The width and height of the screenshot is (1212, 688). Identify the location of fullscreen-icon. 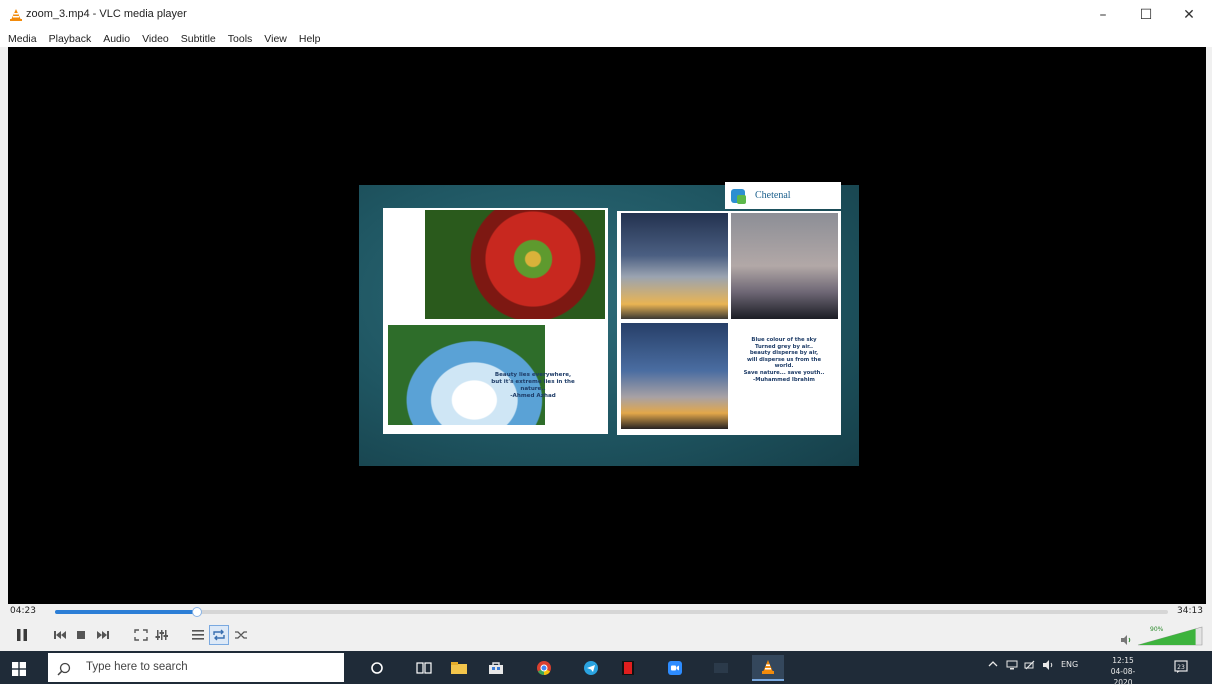
(141, 635).